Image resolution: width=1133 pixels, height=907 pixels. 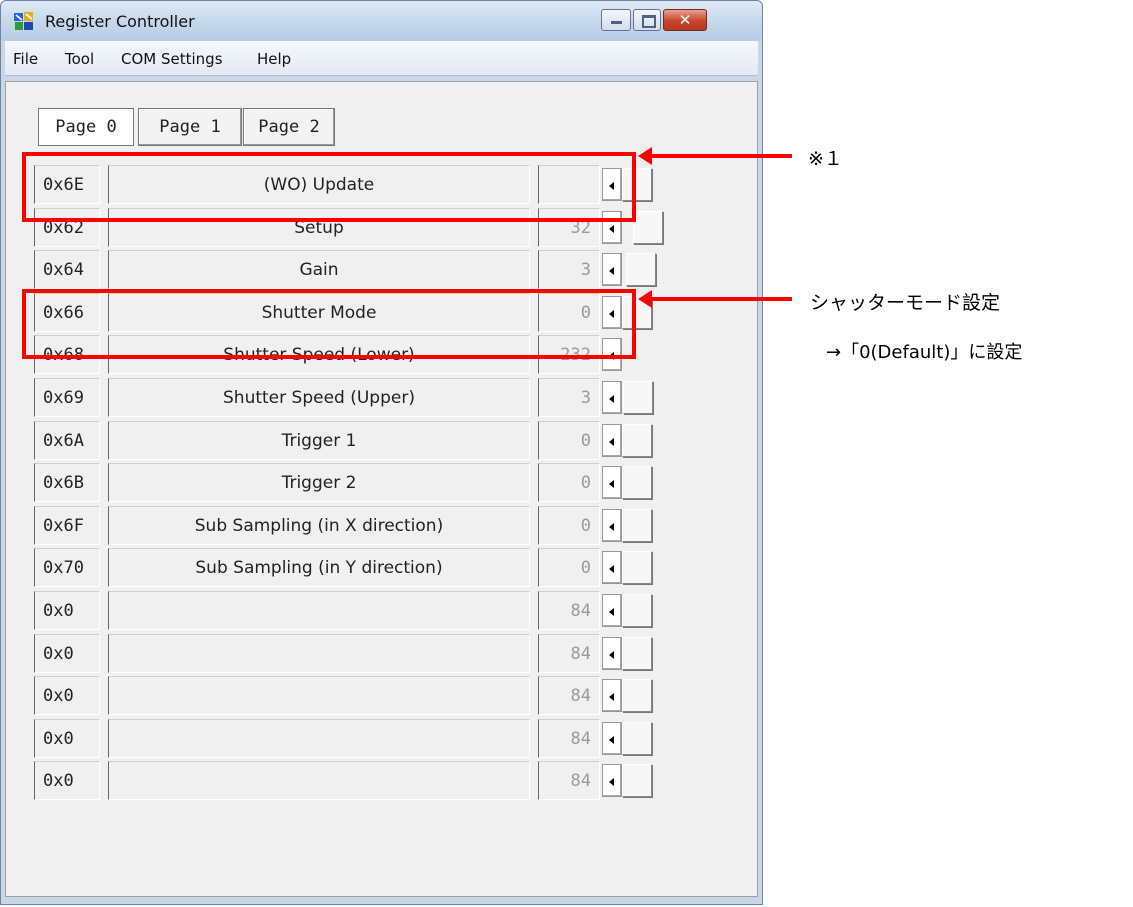 I want to click on register-row: 0x6A Trigger 10, so click(x=380, y=442).